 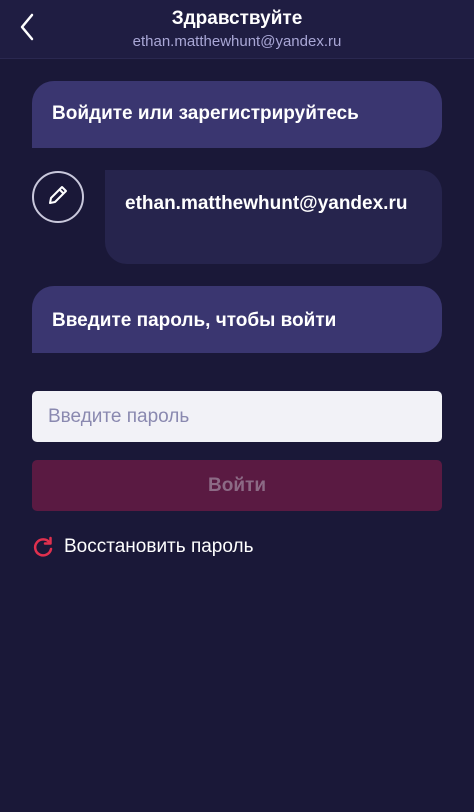 I want to click on pencil-icon, so click(x=58, y=197).